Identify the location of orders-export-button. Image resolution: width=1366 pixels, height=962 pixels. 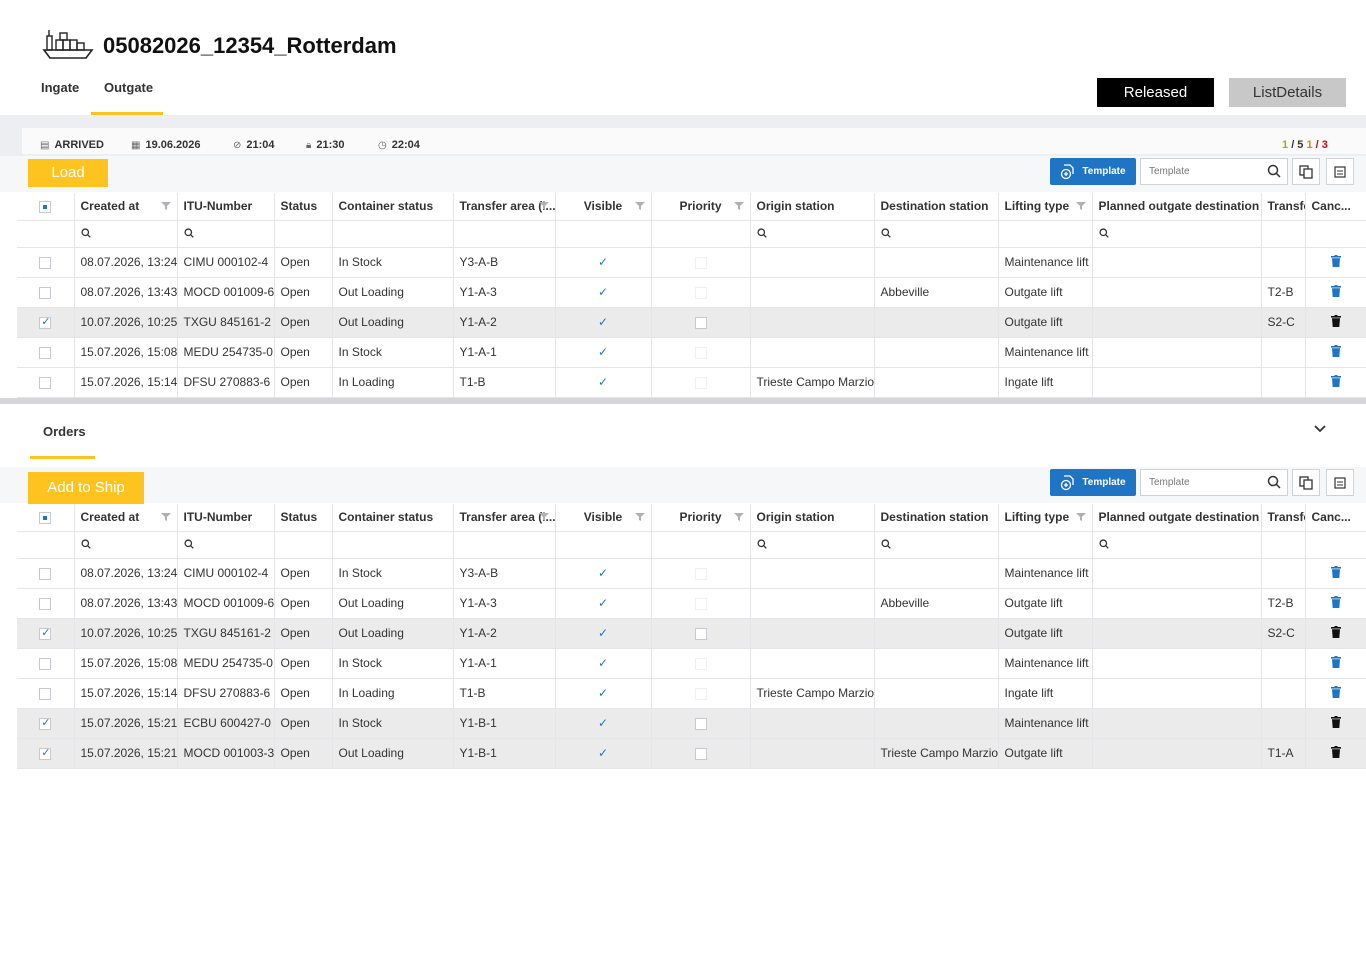
(1340, 482).